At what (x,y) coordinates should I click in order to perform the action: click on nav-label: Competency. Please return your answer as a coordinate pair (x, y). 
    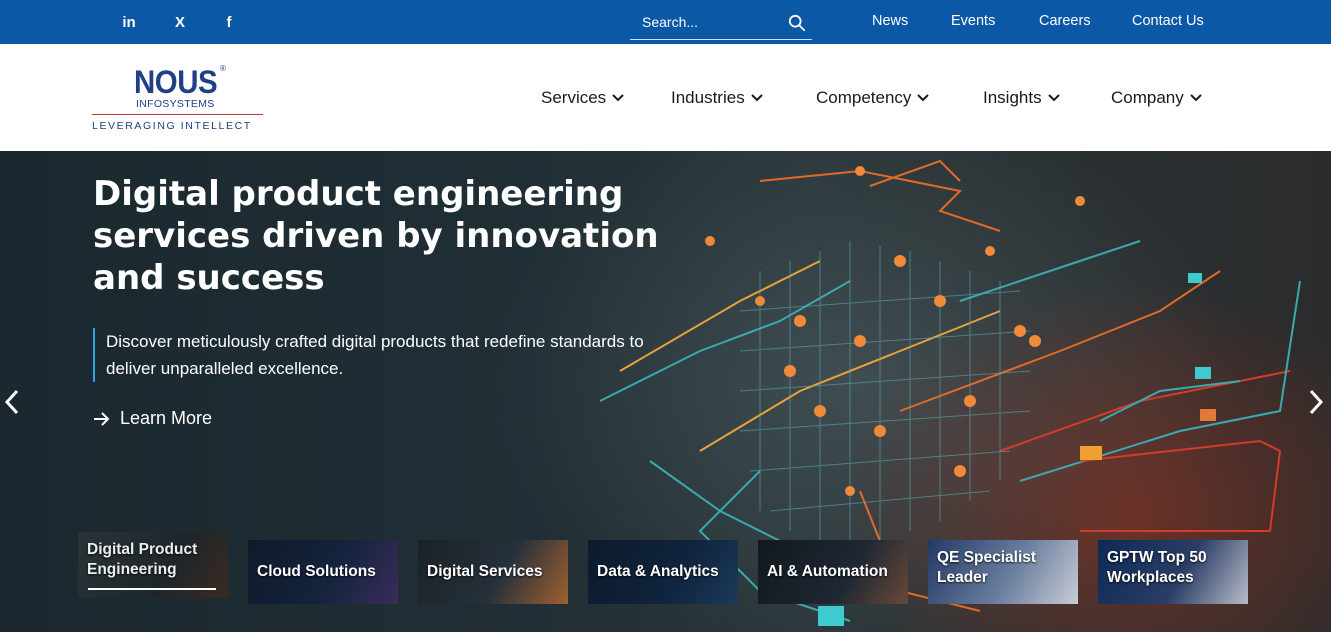
    Looking at the image, I should click on (864, 97).